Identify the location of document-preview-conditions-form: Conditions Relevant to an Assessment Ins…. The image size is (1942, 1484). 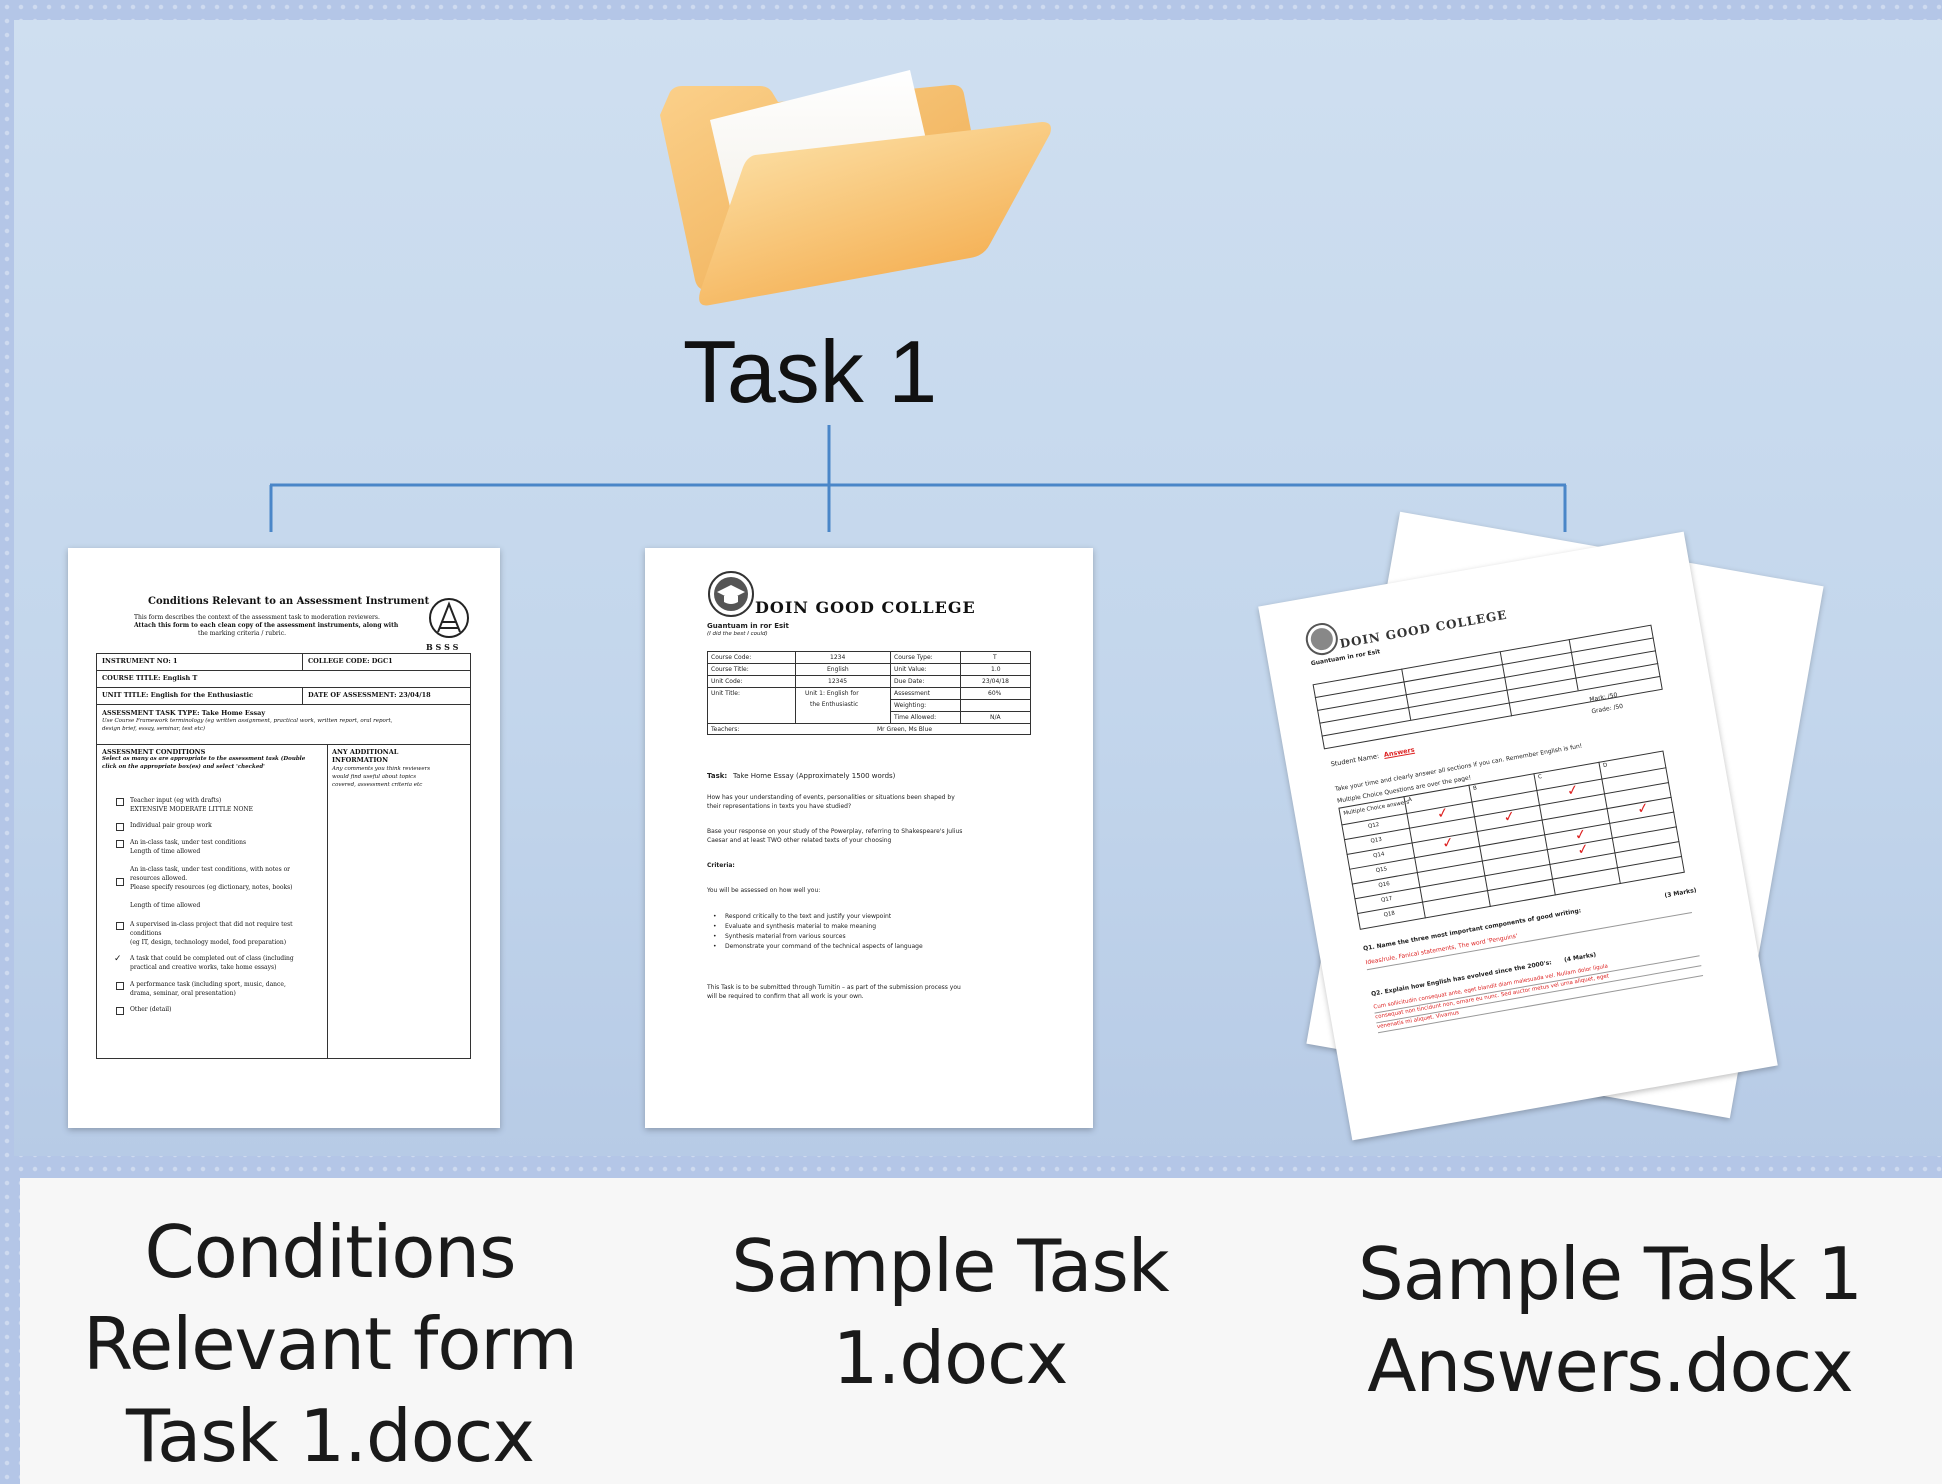
(284, 838).